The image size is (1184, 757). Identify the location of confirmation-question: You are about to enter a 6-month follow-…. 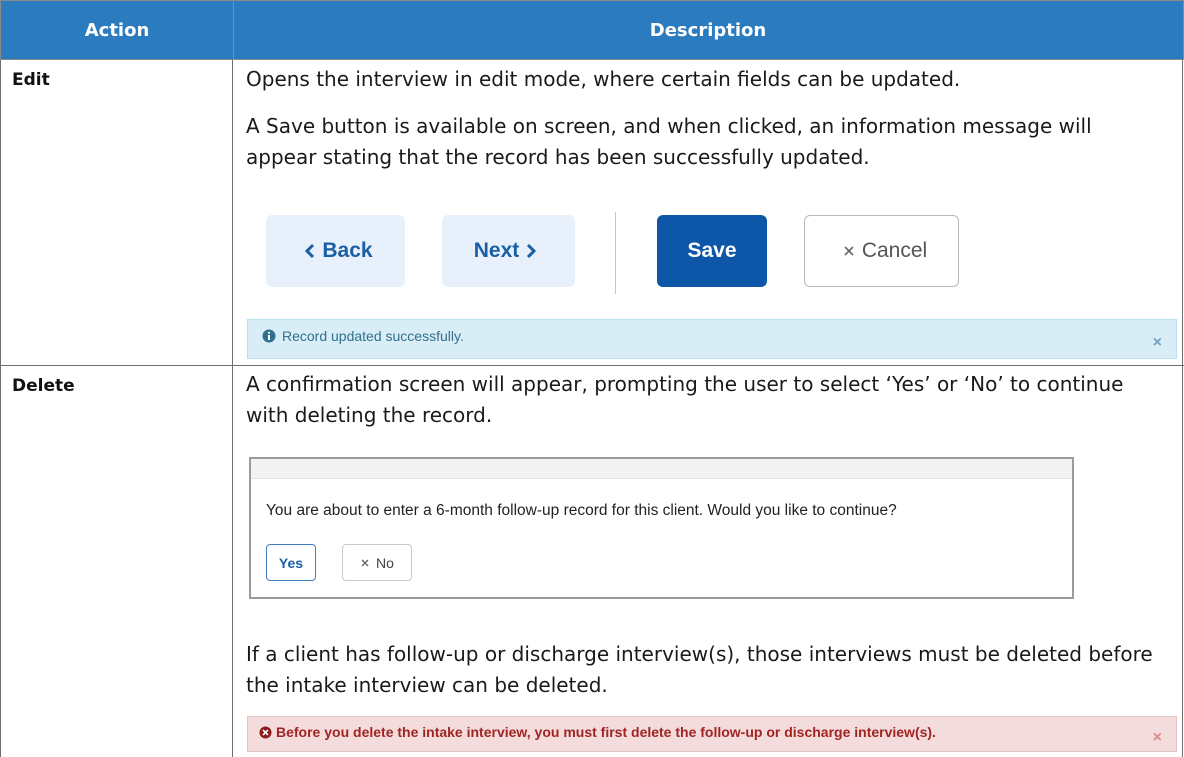
(581, 510).